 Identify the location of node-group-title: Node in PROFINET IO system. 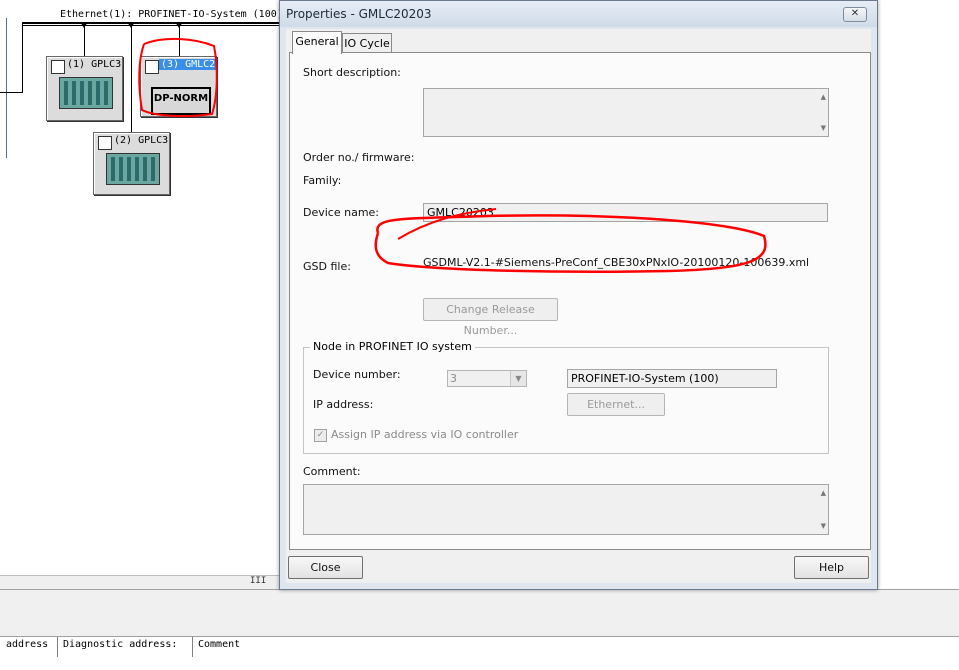
(392, 346).